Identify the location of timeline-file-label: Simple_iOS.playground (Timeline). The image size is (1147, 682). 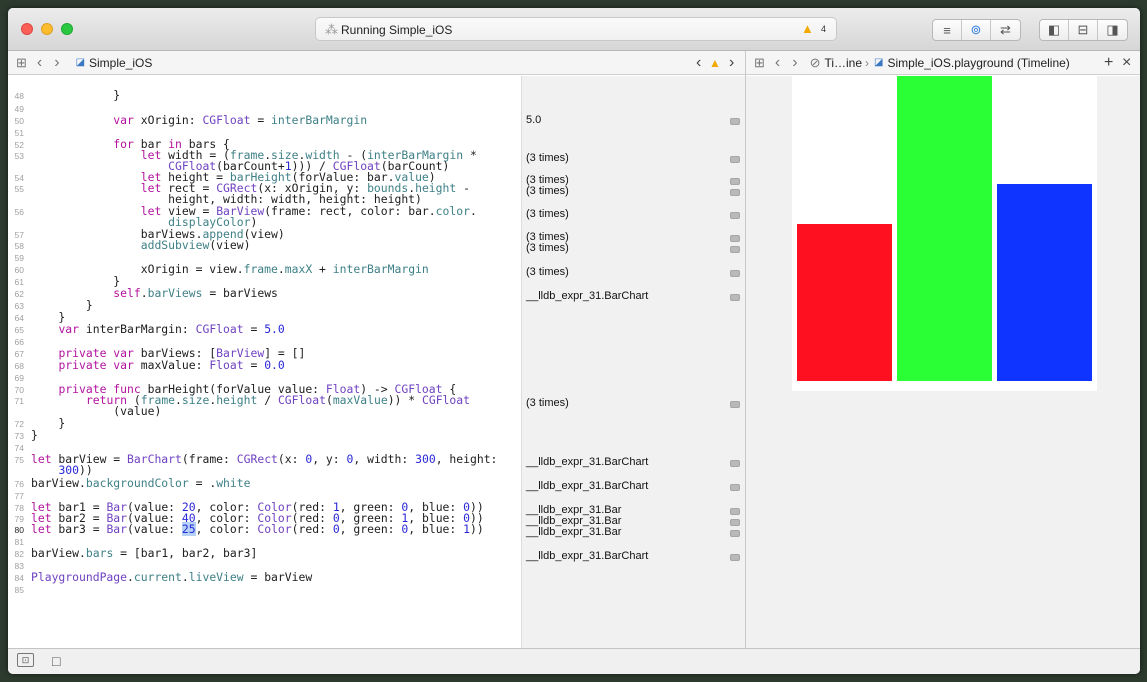
(979, 63).